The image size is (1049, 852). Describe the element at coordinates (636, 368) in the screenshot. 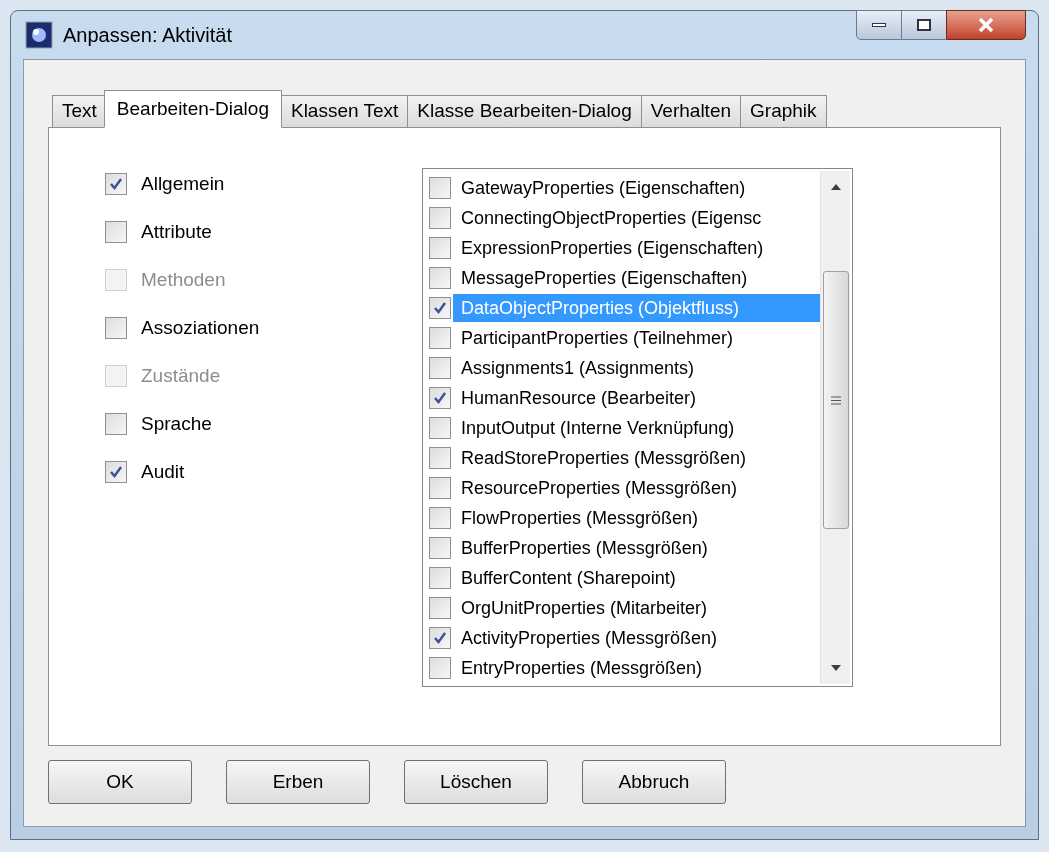

I see `list-item: Assignments1 (Assignments)` at that location.